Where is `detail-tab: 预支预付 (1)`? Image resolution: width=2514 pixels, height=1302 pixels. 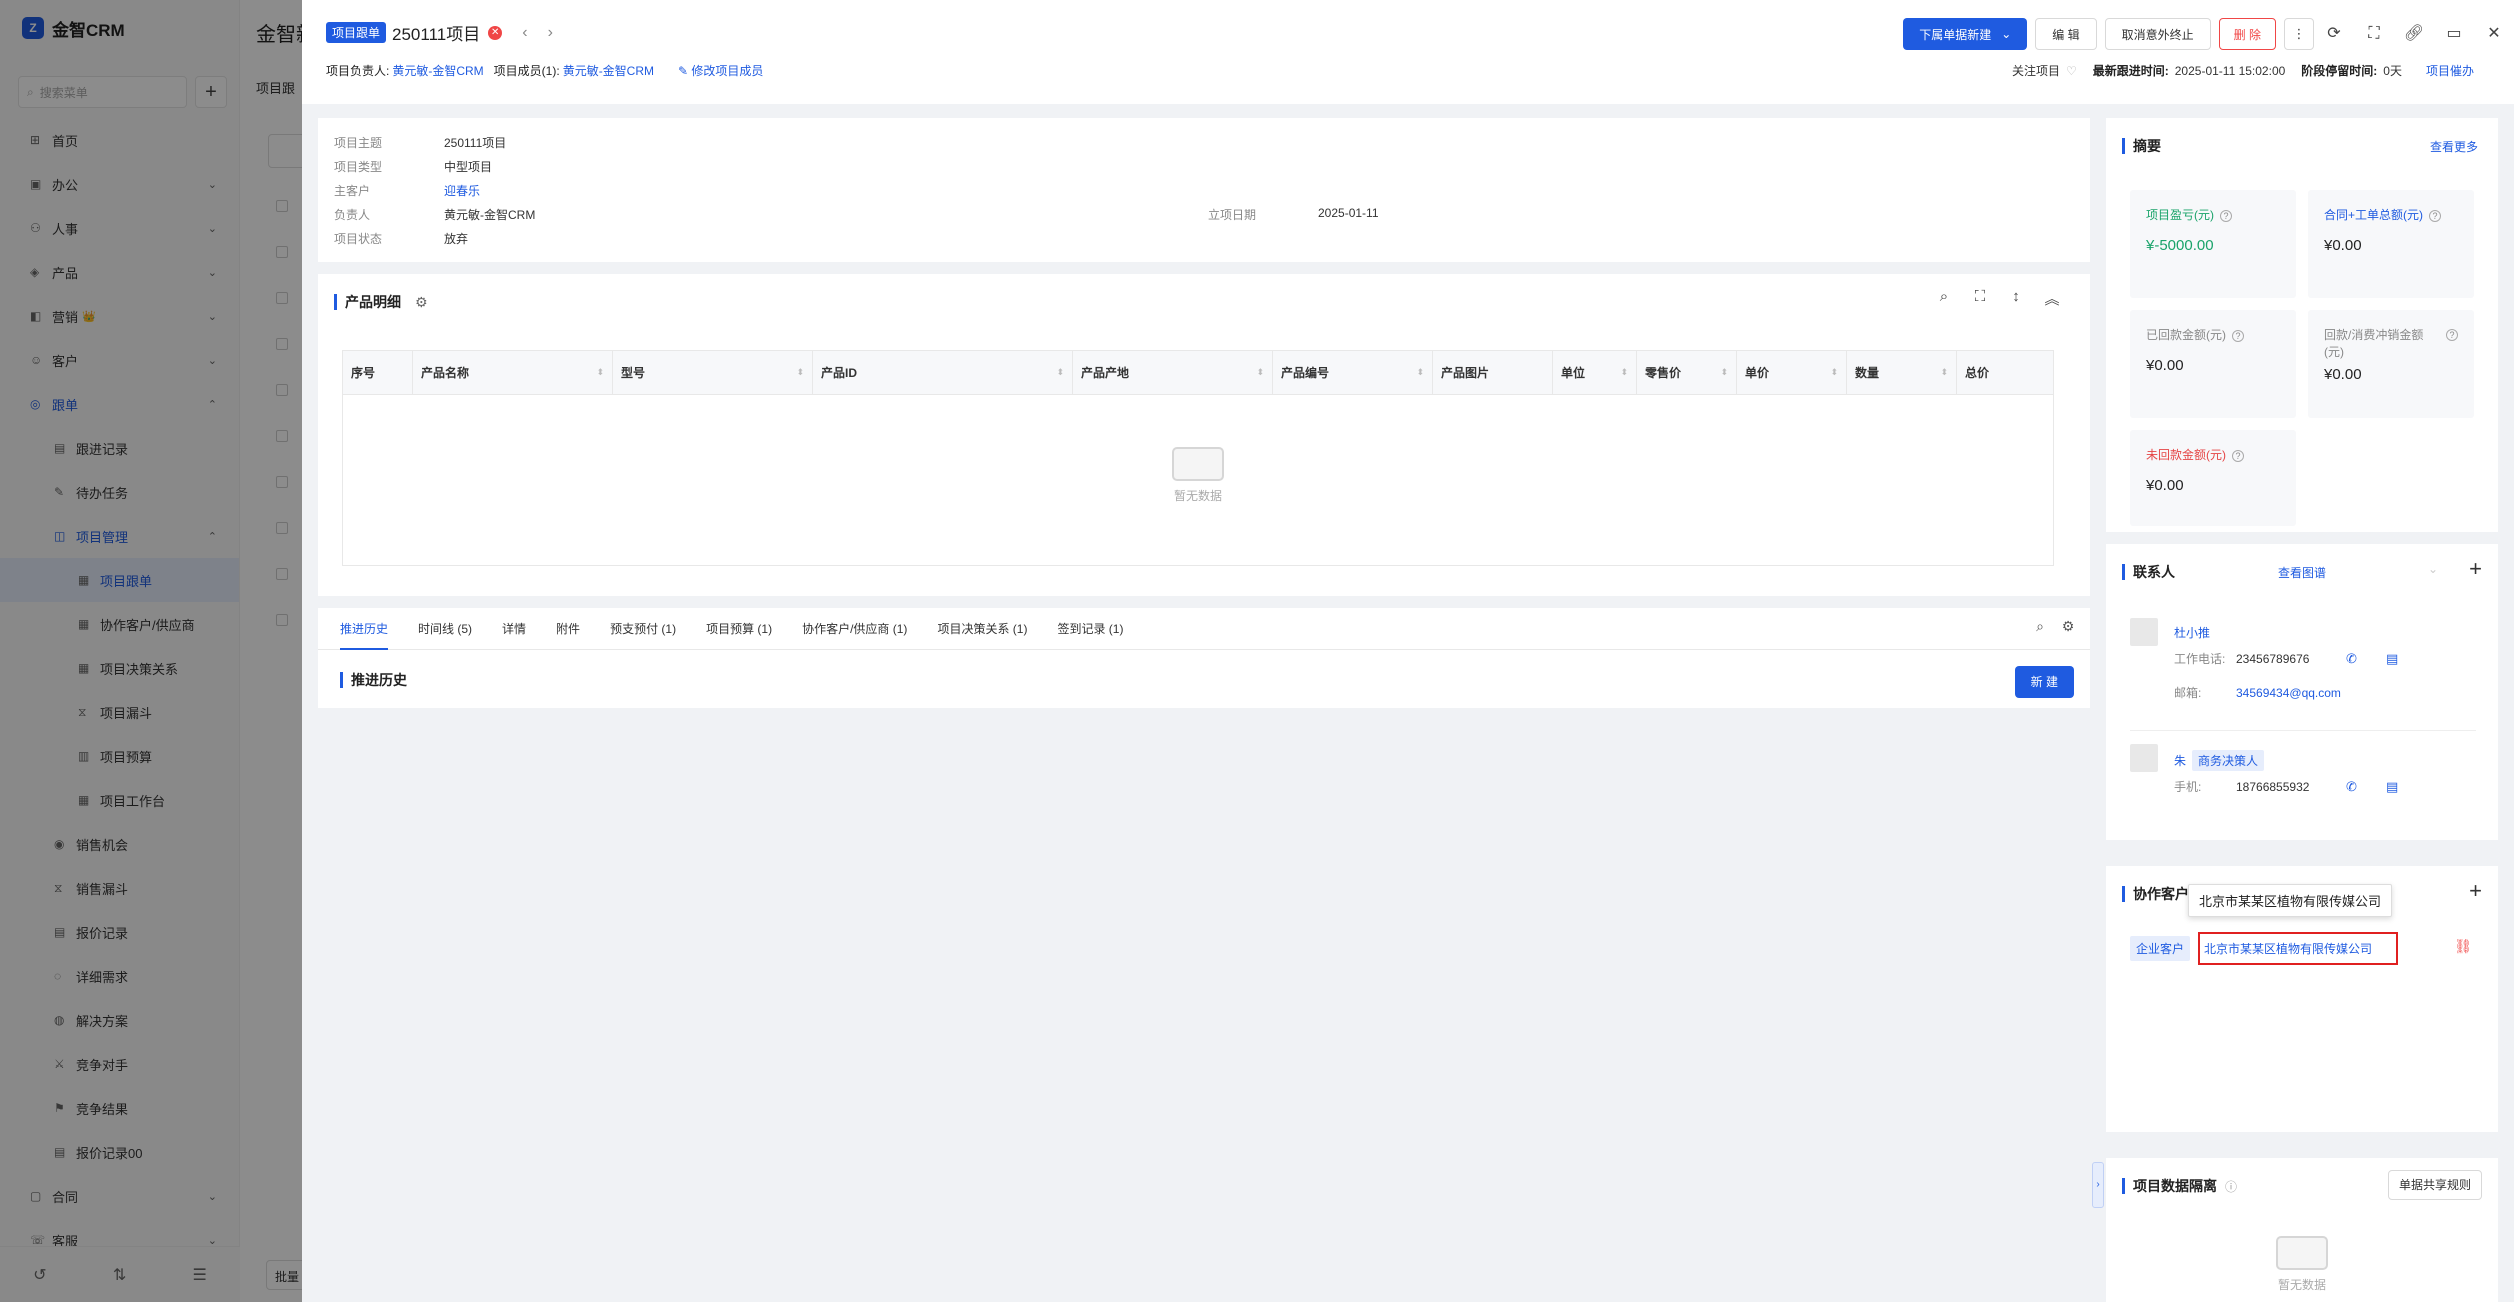 detail-tab: 预支预付 (1) is located at coordinates (643, 629).